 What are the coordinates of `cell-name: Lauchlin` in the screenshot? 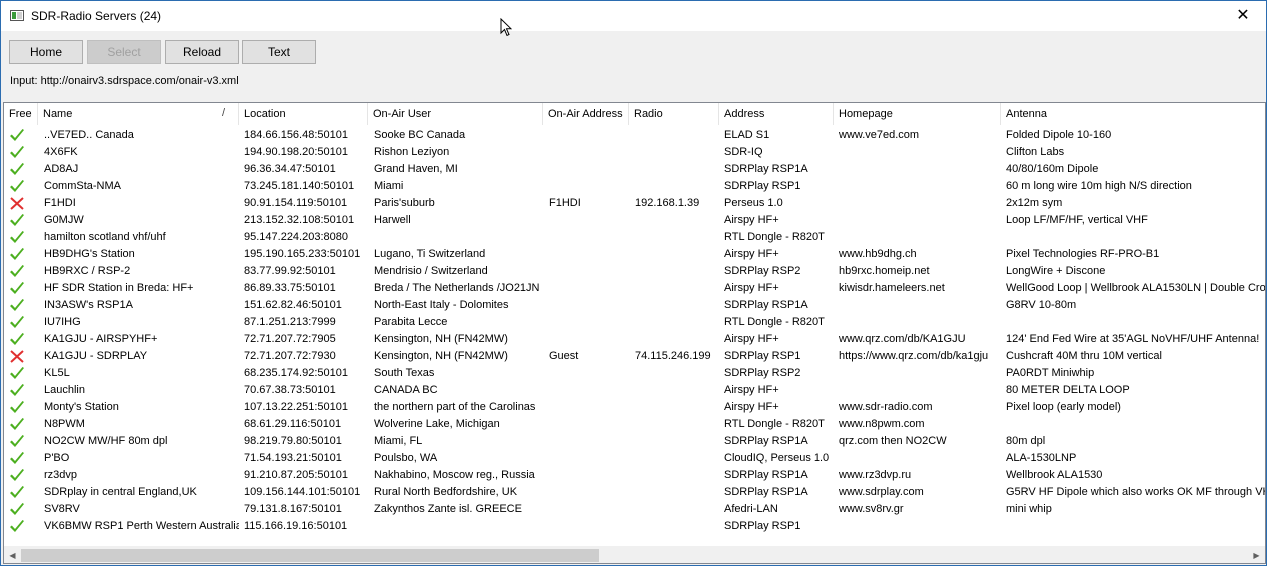 It's located at (64, 390).